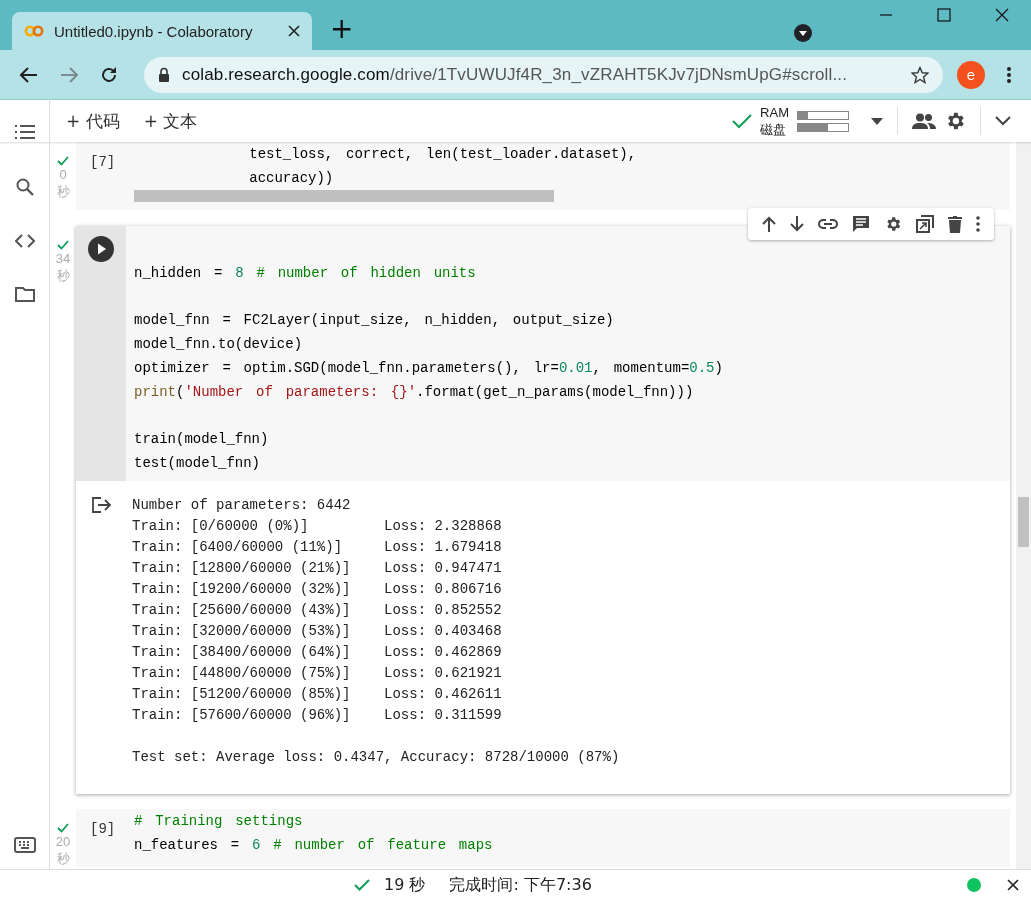 The image size is (1031, 900). What do you see at coordinates (29, 74) in the screenshot?
I see `back-icon` at bounding box center [29, 74].